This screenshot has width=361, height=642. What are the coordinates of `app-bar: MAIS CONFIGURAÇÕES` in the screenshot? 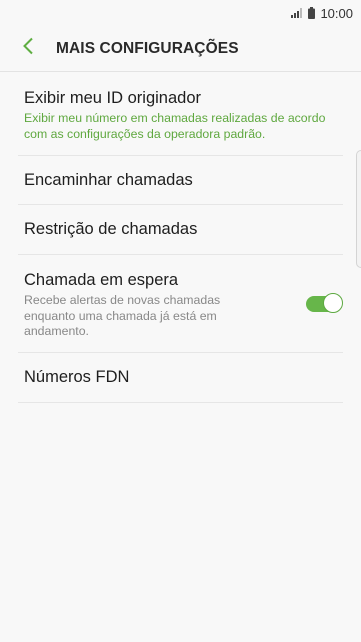 It's located at (180, 49).